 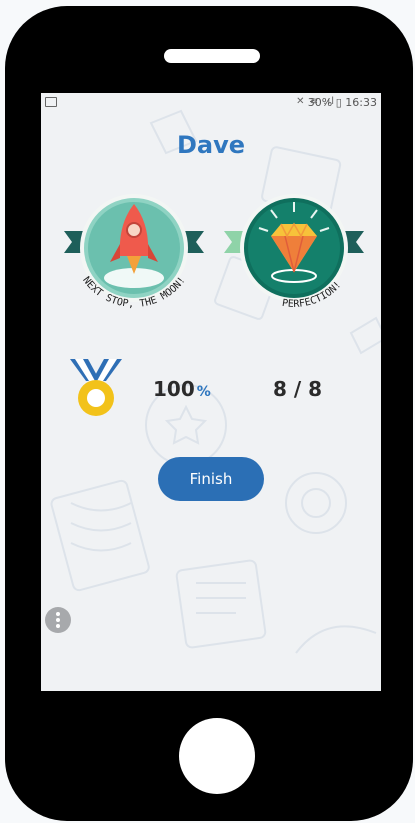 What do you see at coordinates (211, 145) in the screenshot?
I see `player-name: Dave` at bounding box center [211, 145].